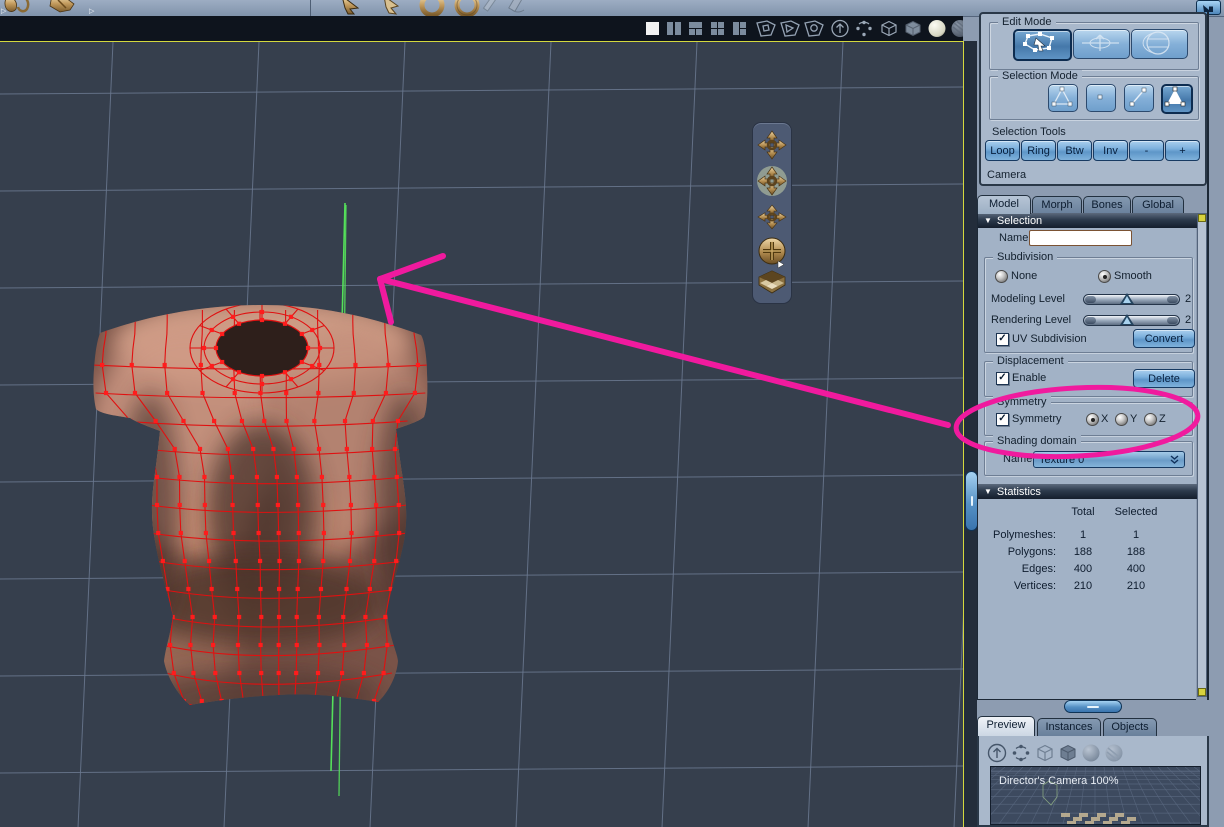  I want to click on shading-domain-dropdown: Texture 0, so click(1109, 459).